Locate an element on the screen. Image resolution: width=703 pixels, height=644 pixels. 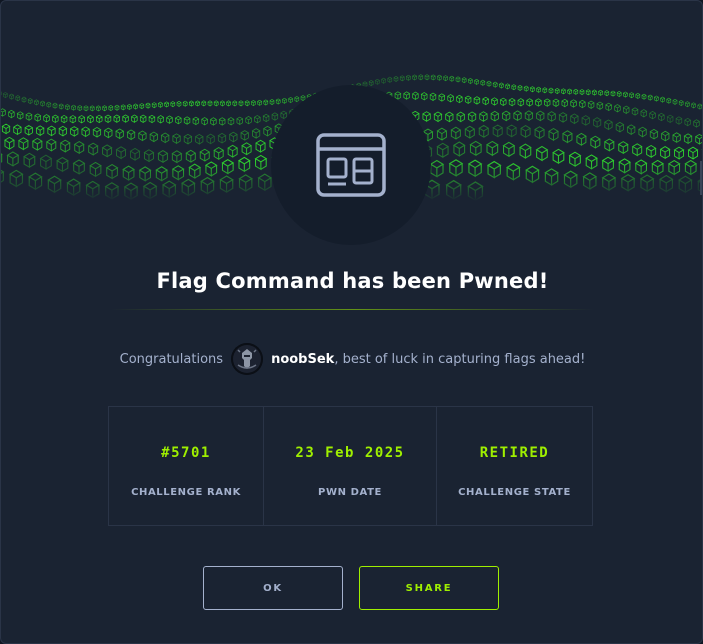
share-button: SHARE is located at coordinates (429, 588).